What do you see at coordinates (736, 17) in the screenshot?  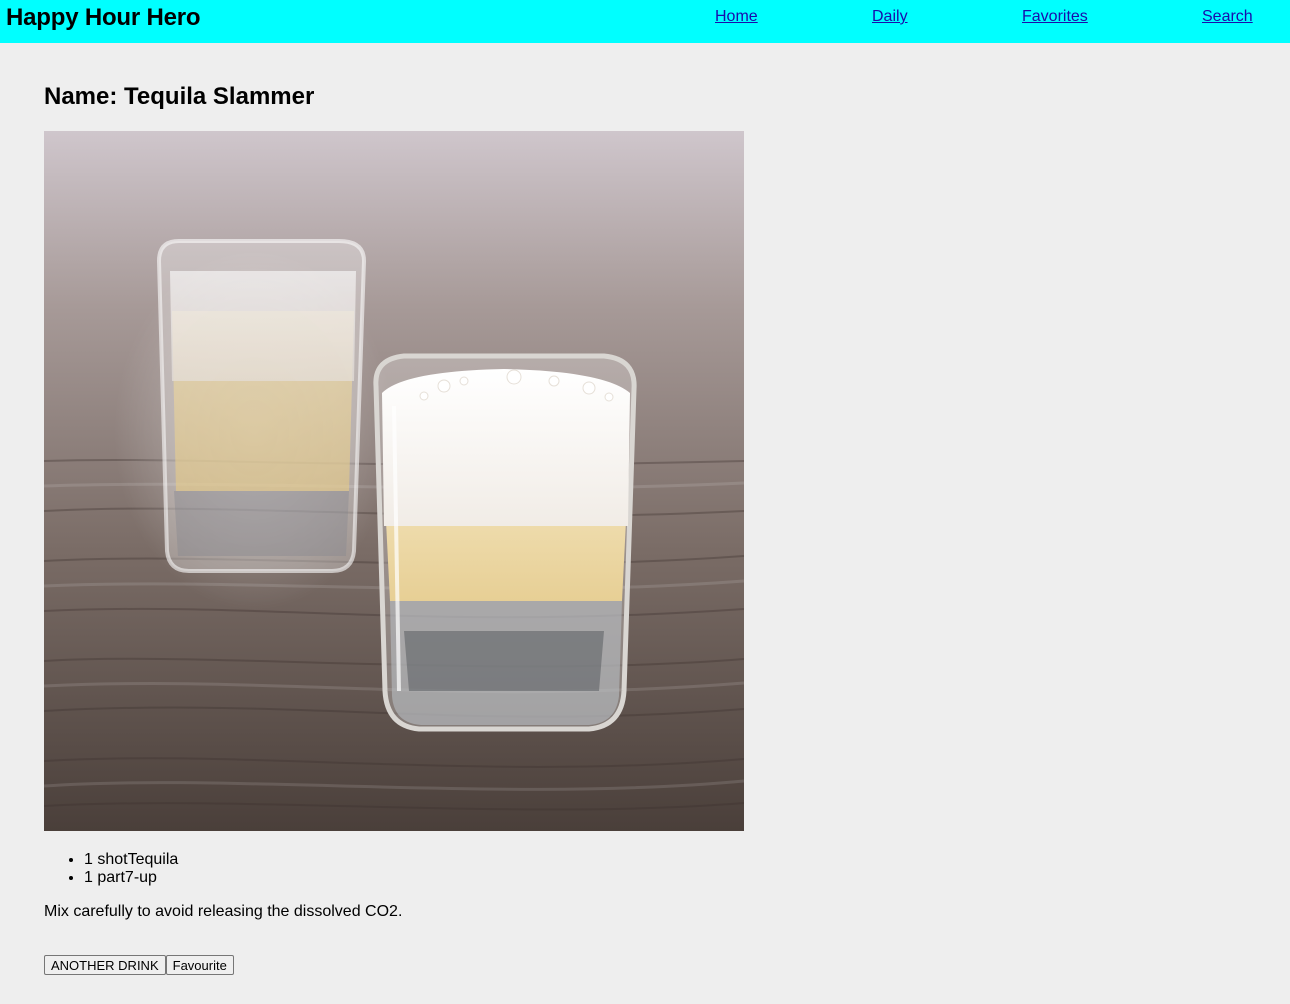 I see `nav-link-home: Home` at bounding box center [736, 17].